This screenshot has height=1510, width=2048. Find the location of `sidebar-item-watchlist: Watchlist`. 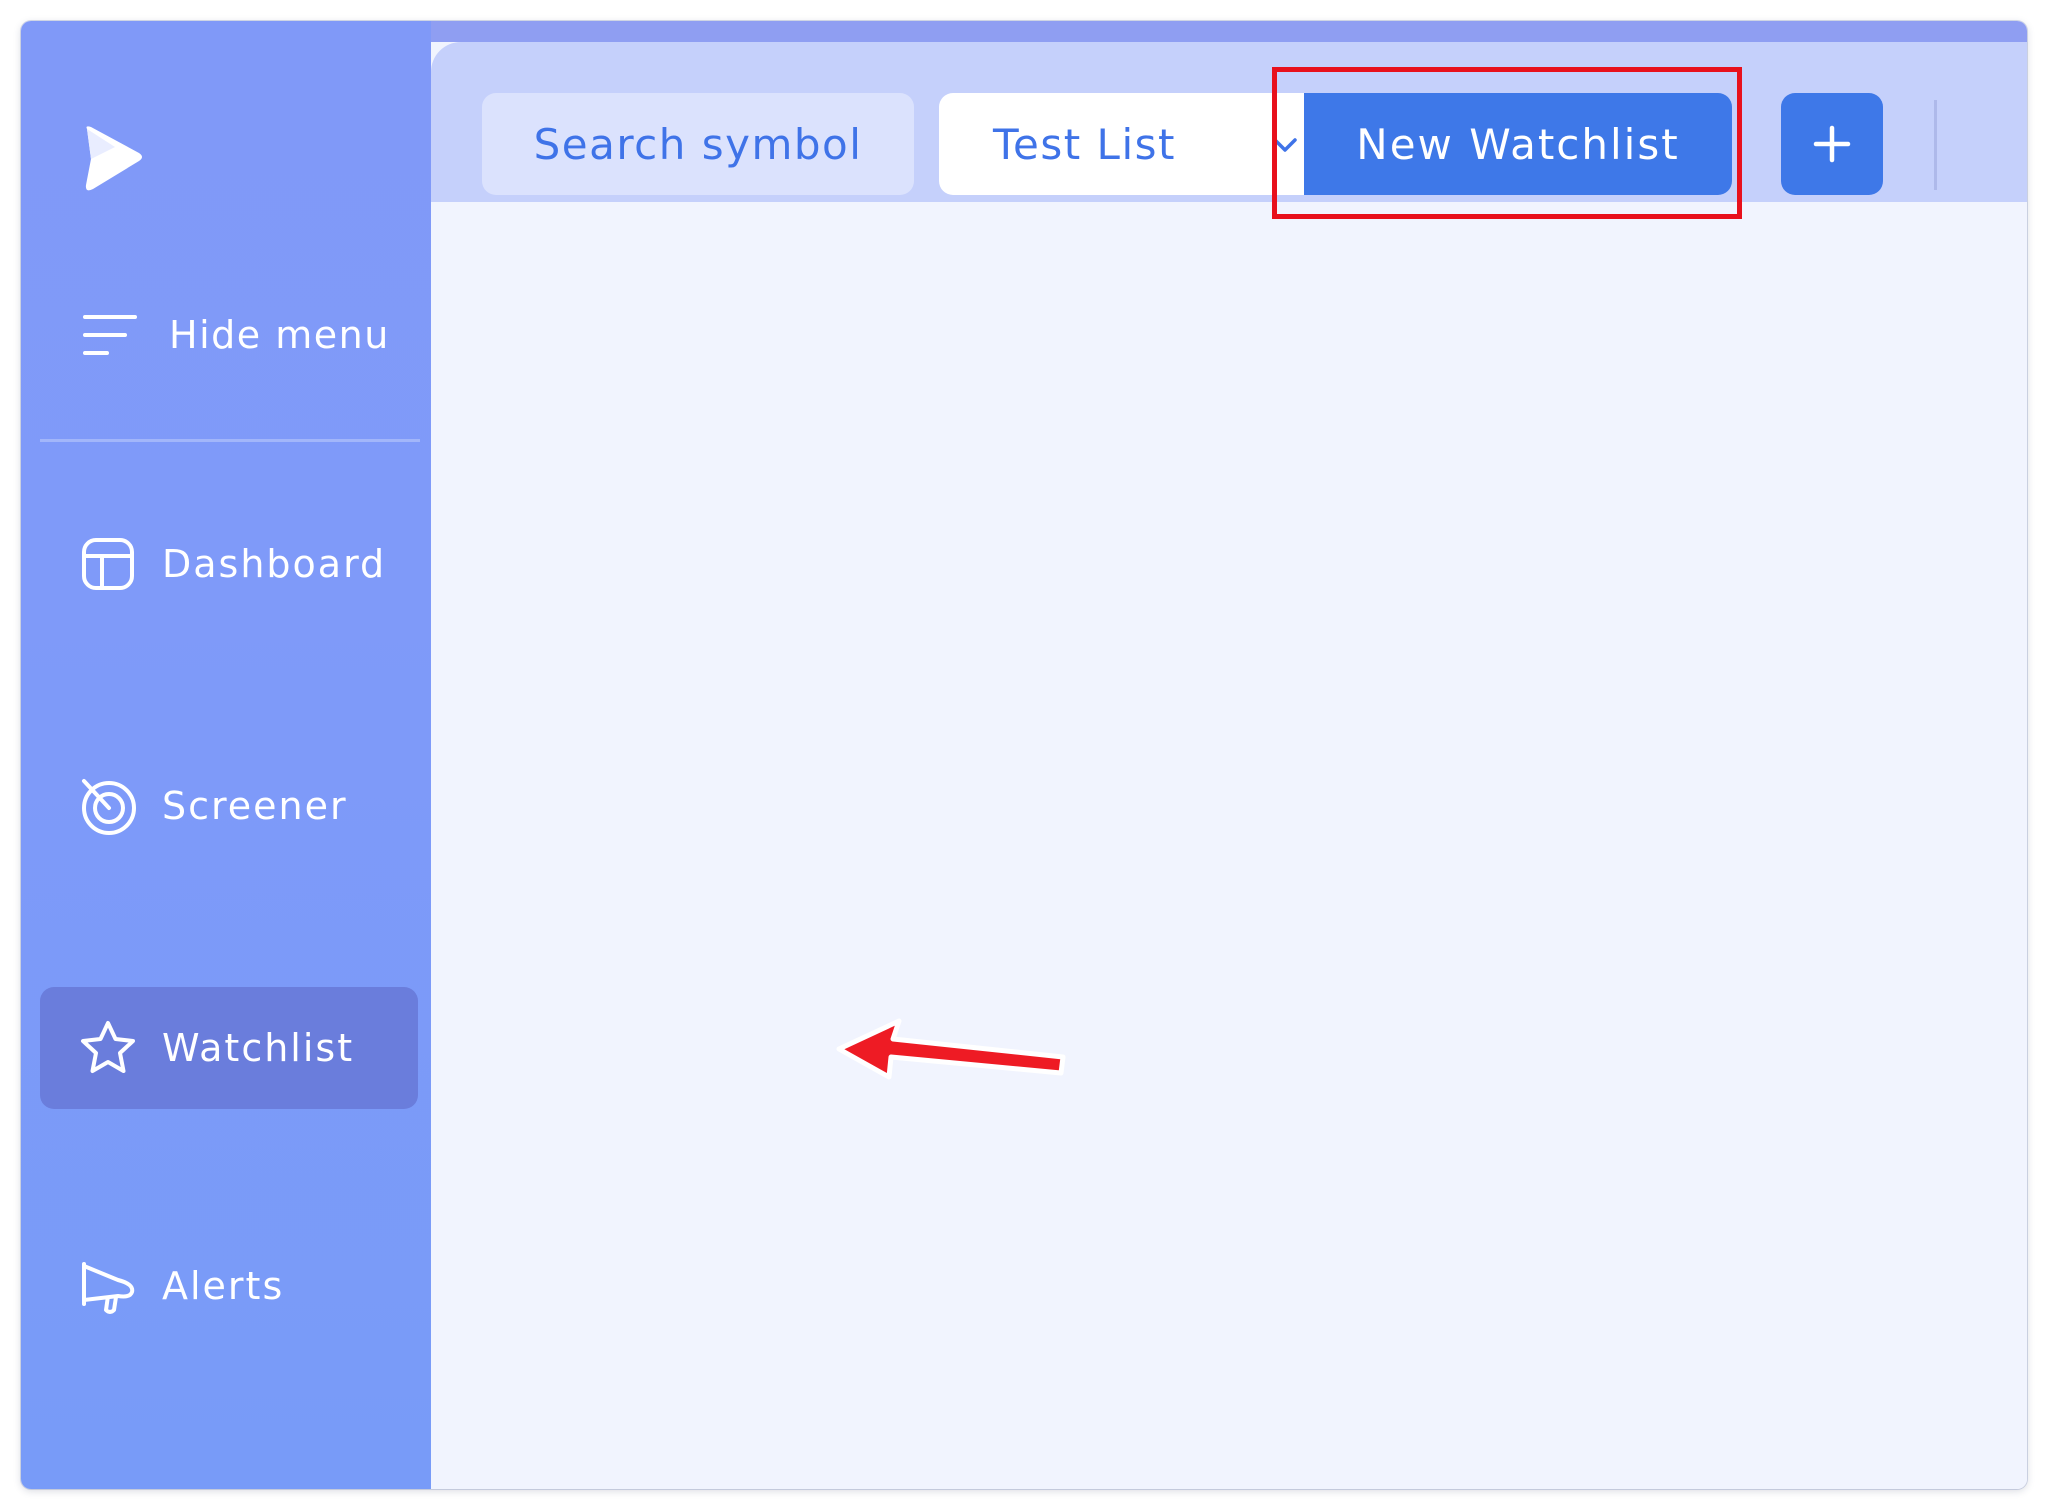

sidebar-item-watchlist: Watchlist is located at coordinates (229, 1048).